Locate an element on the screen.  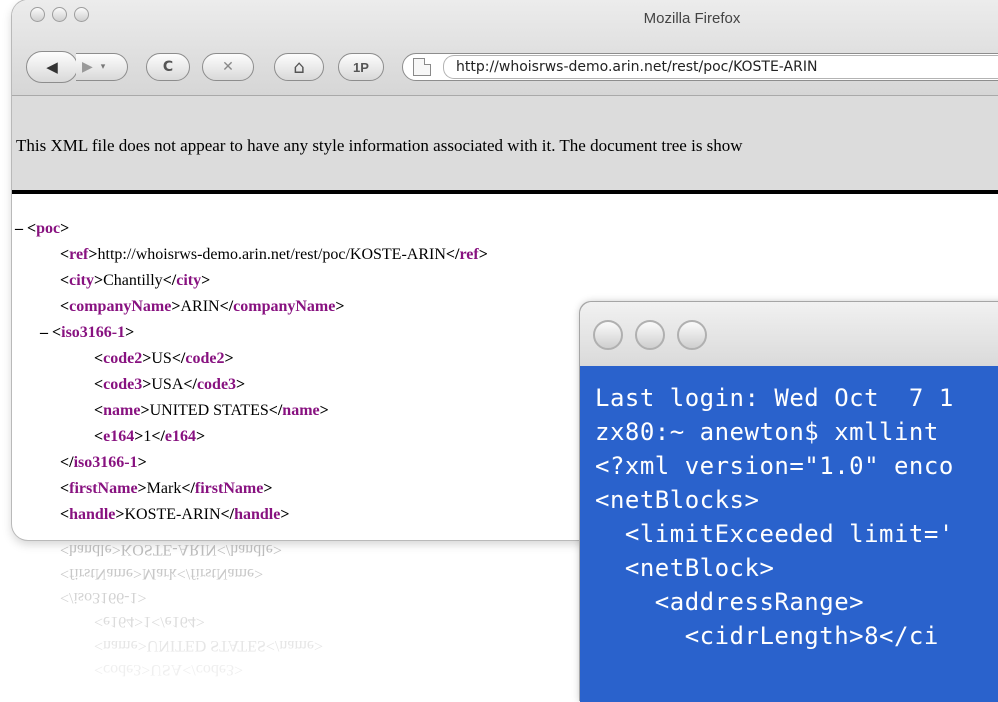
name-value: UNITED STATES is located at coordinates (209, 410).